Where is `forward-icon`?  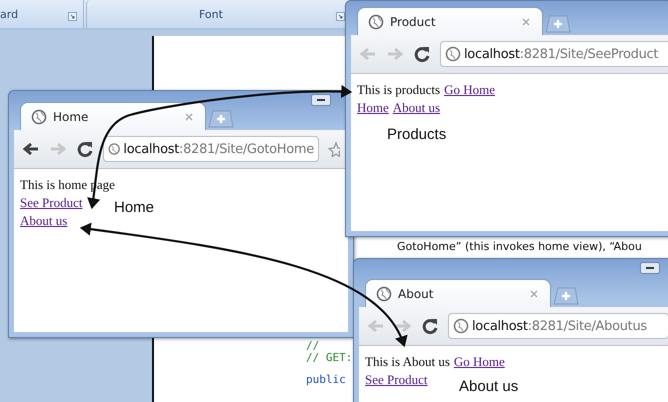
forward-icon is located at coordinates (403, 326).